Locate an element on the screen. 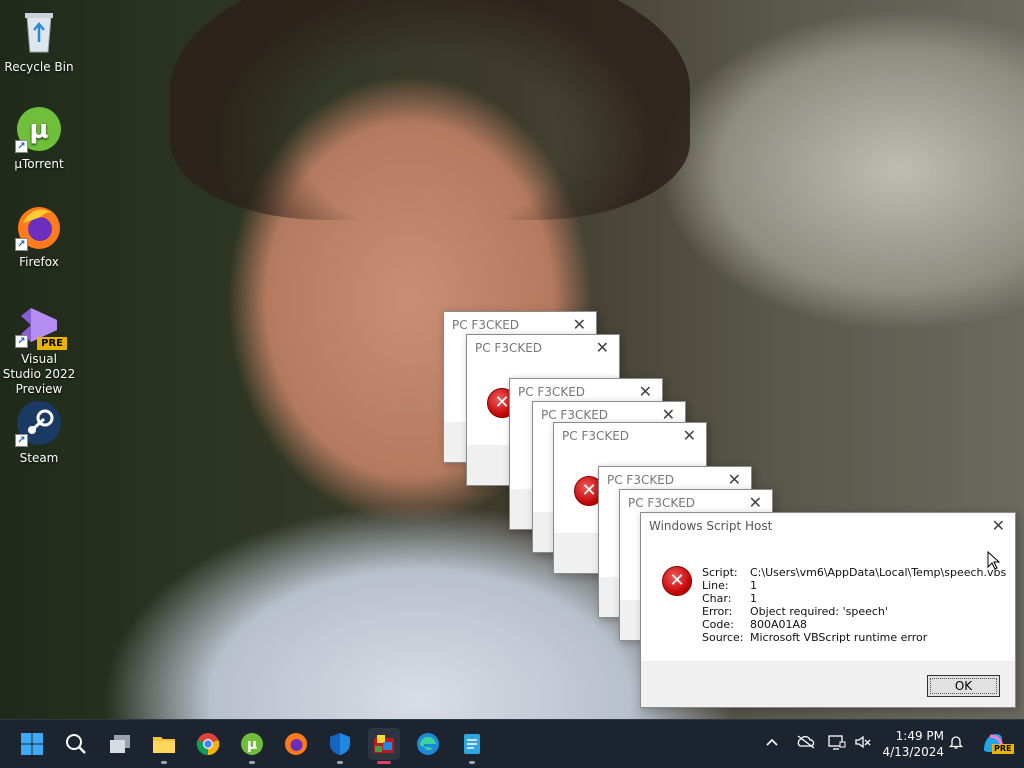 The height and width of the screenshot is (768, 1024). notepad-button is located at coordinates (472, 746).